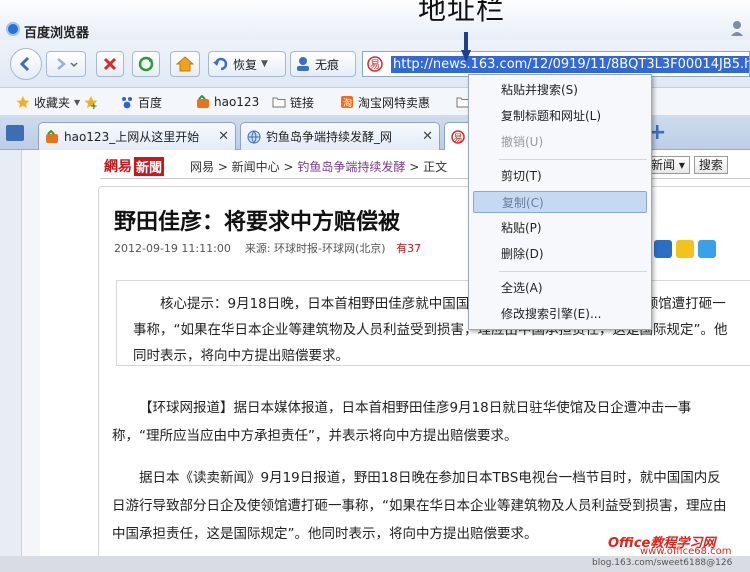  I want to click on article-date: 2012-09-19 11:11:00, so click(172, 248).